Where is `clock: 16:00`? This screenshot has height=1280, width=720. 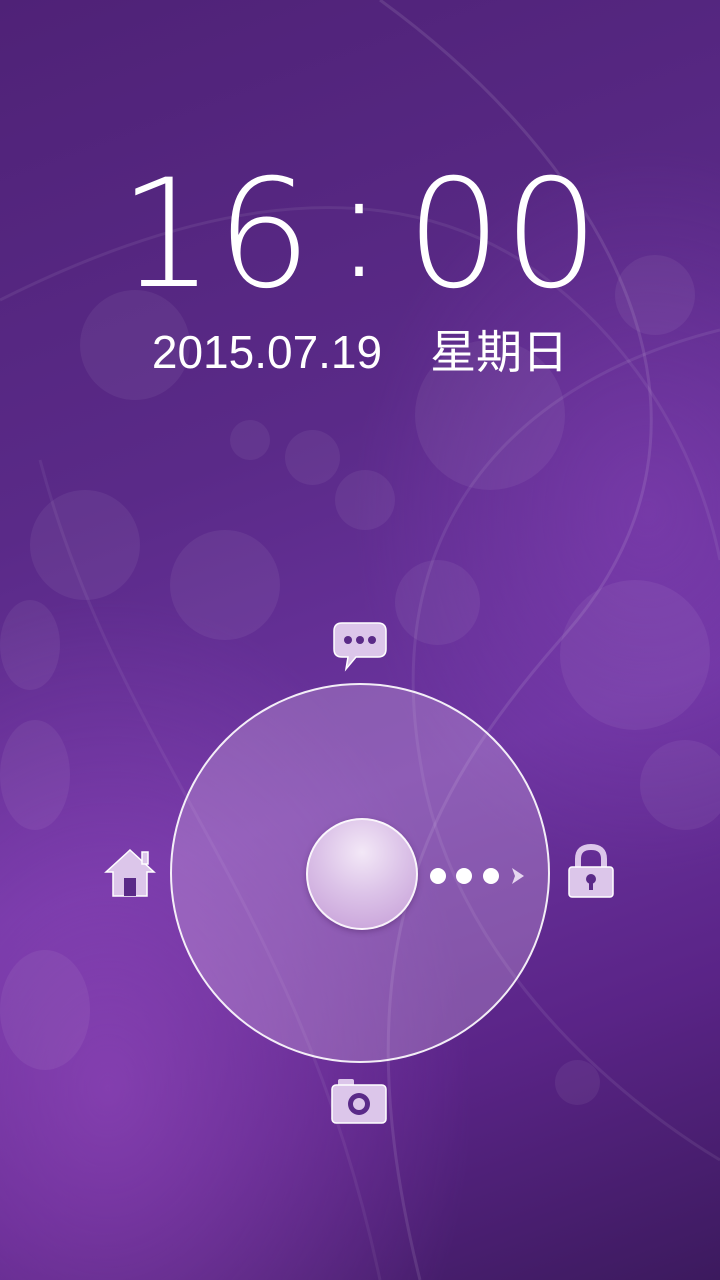 clock: 16:00 is located at coordinates (360, 230).